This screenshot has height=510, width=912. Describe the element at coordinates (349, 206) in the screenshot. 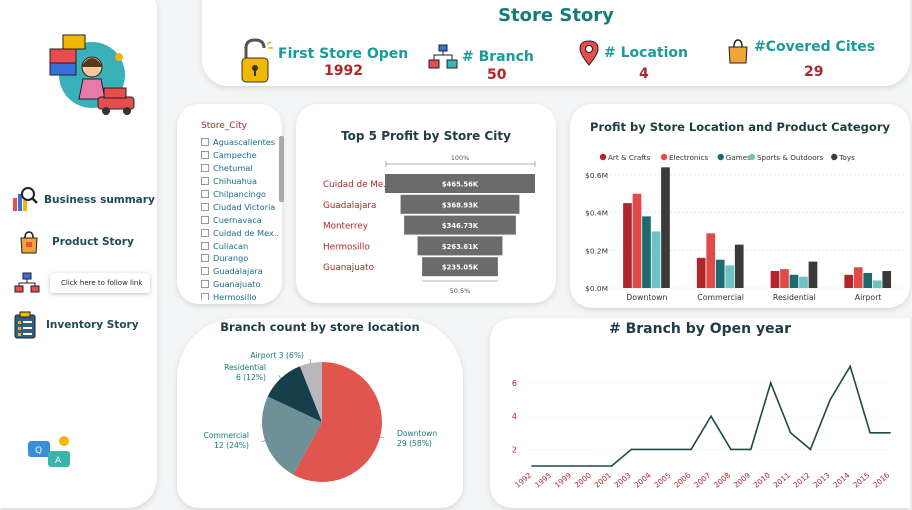

I see `funnel-category-label: Guadalajara` at that location.